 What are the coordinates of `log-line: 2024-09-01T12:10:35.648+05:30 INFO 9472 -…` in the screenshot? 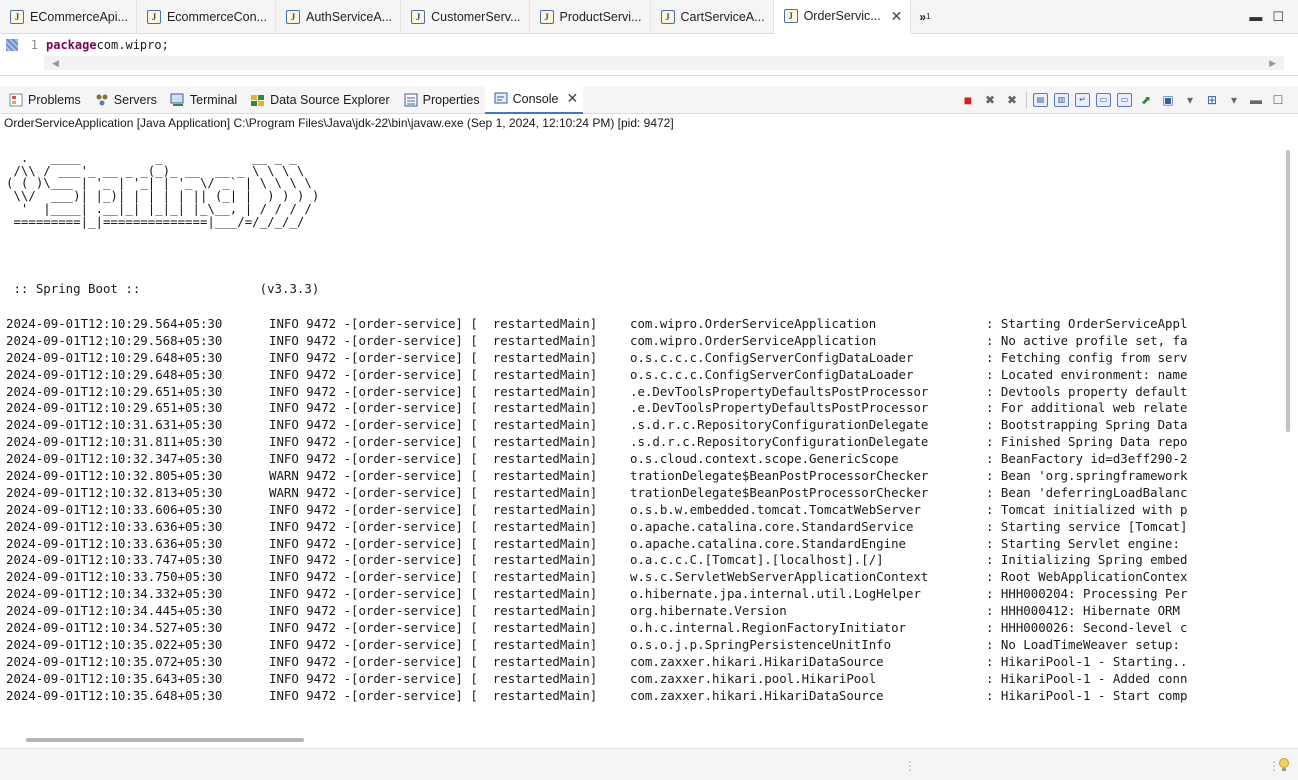 It's located at (645, 696).